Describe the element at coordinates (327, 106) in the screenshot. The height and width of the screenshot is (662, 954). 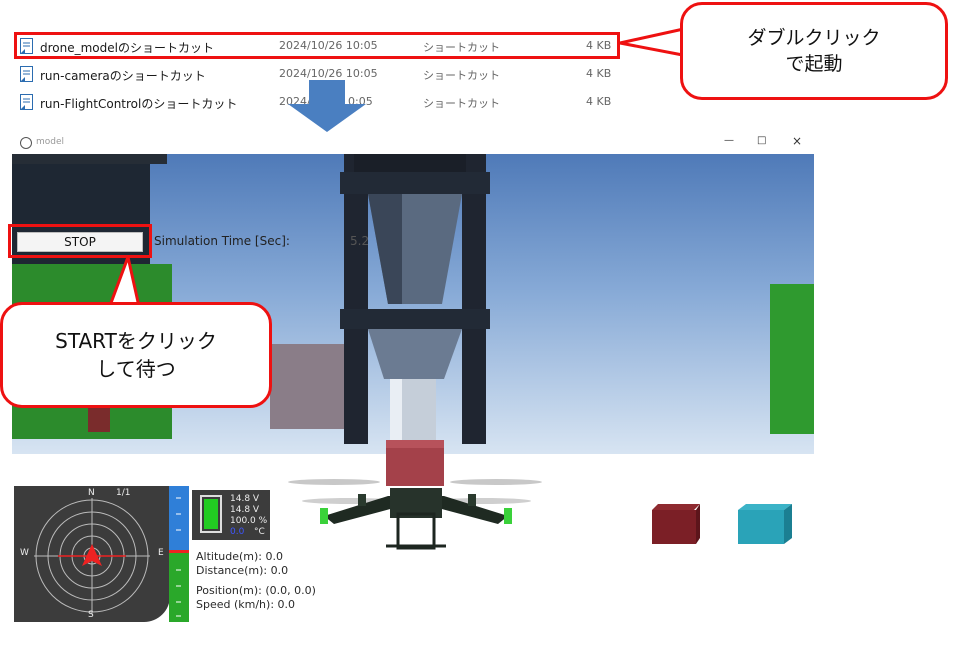
I see `down-arrow-icon` at that location.